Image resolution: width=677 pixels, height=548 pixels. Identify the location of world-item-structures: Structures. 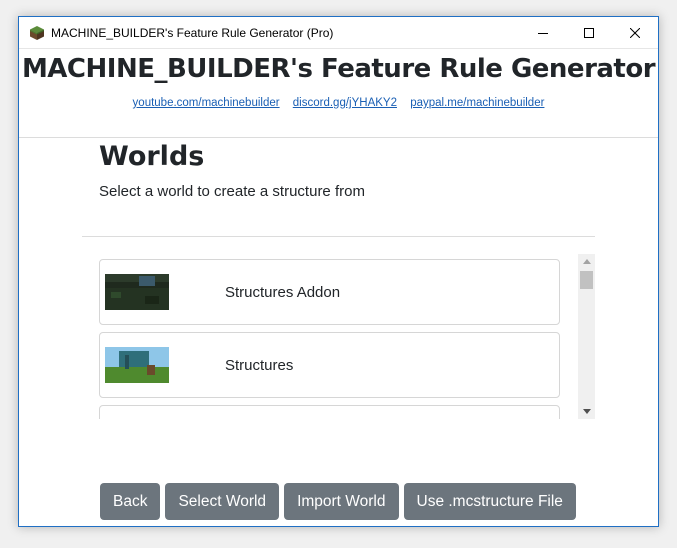
(329, 365).